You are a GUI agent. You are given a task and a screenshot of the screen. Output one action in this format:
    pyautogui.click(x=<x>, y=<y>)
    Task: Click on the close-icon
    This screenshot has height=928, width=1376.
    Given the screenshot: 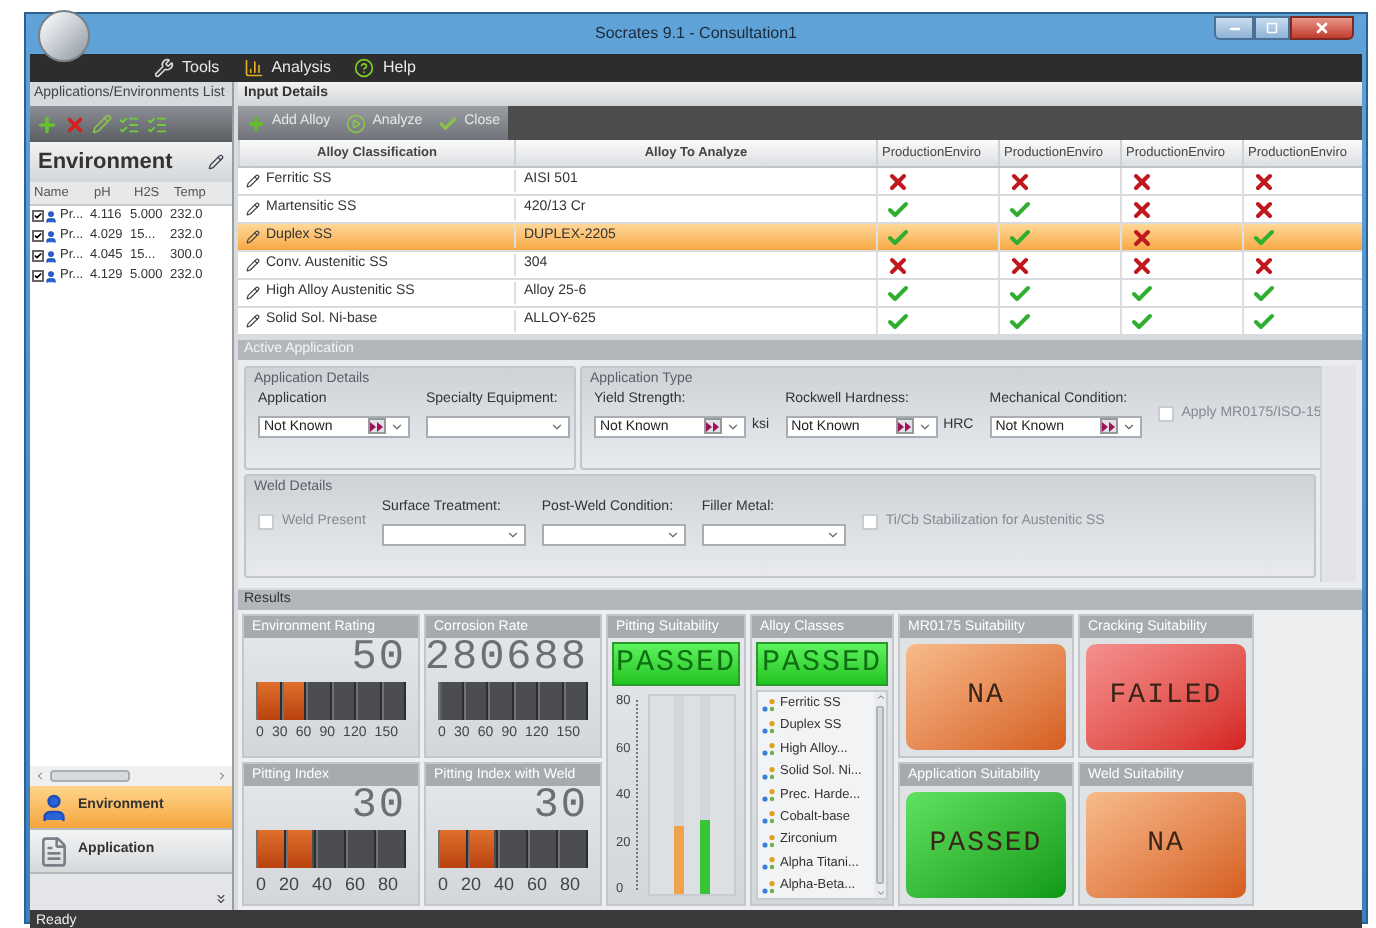 What is the action you would take?
    pyautogui.click(x=1322, y=28)
    